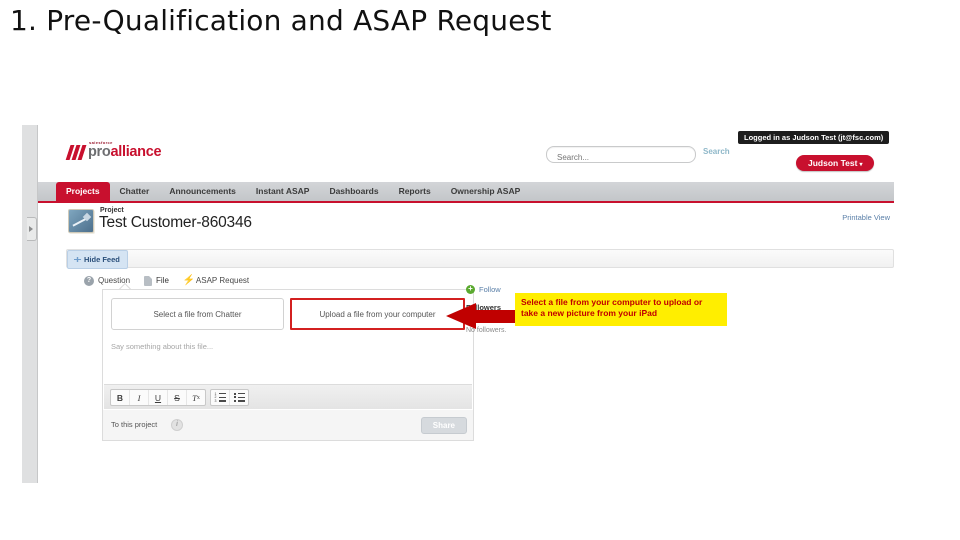  I want to click on select-file-from-chatter-button: Select a file from Chatter, so click(197, 314).